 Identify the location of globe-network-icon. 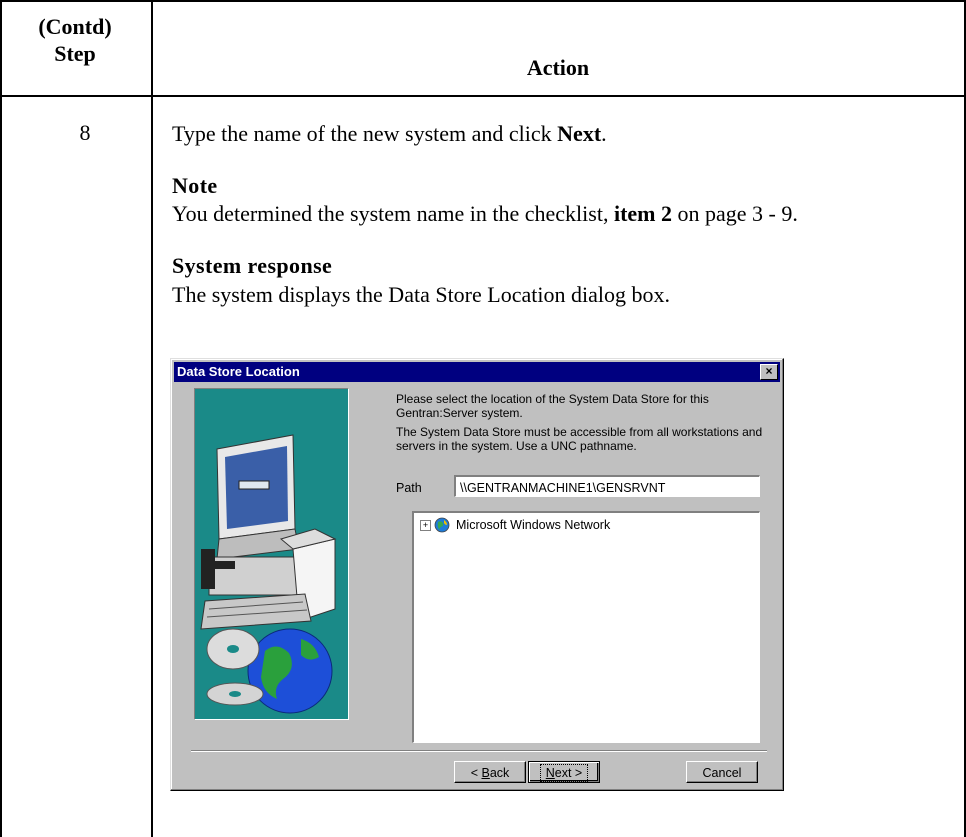
(442, 525).